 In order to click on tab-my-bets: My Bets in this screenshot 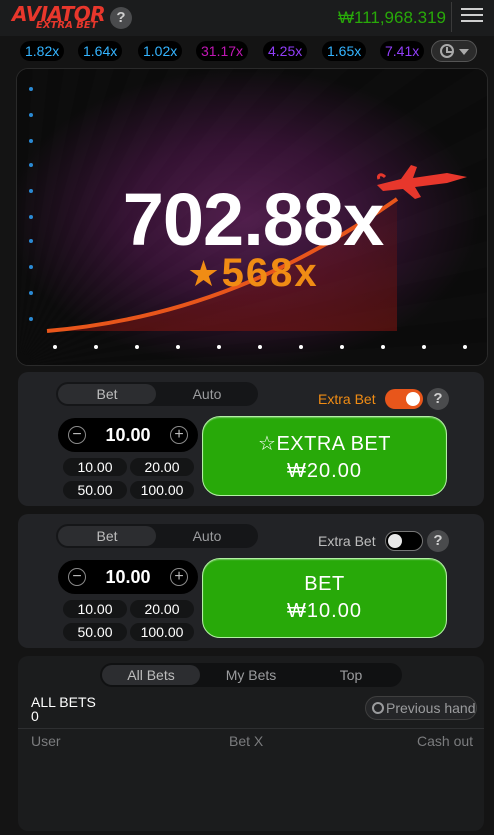, I will do `click(251, 675)`.